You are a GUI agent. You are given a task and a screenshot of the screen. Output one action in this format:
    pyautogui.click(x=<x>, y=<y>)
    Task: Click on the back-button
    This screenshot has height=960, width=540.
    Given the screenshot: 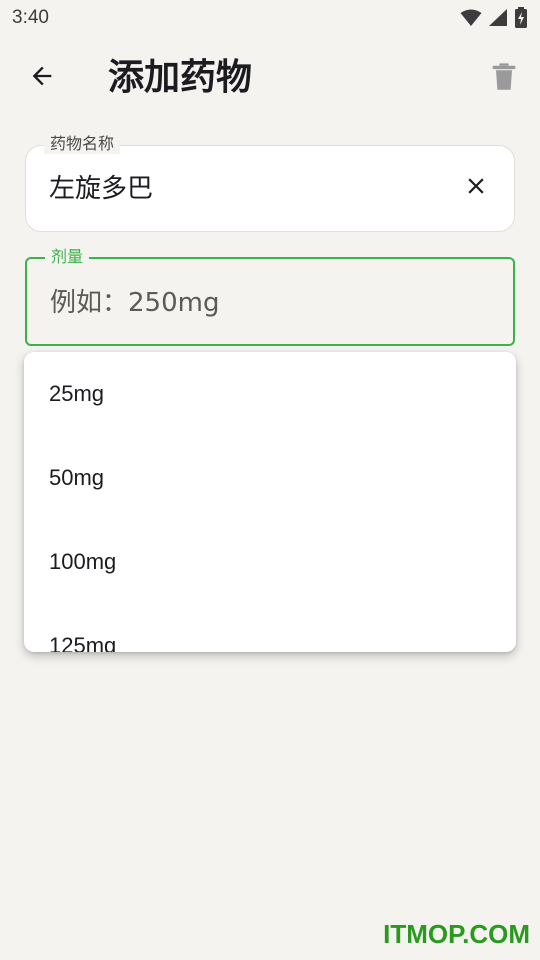 What is the action you would take?
    pyautogui.click(x=42, y=78)
    